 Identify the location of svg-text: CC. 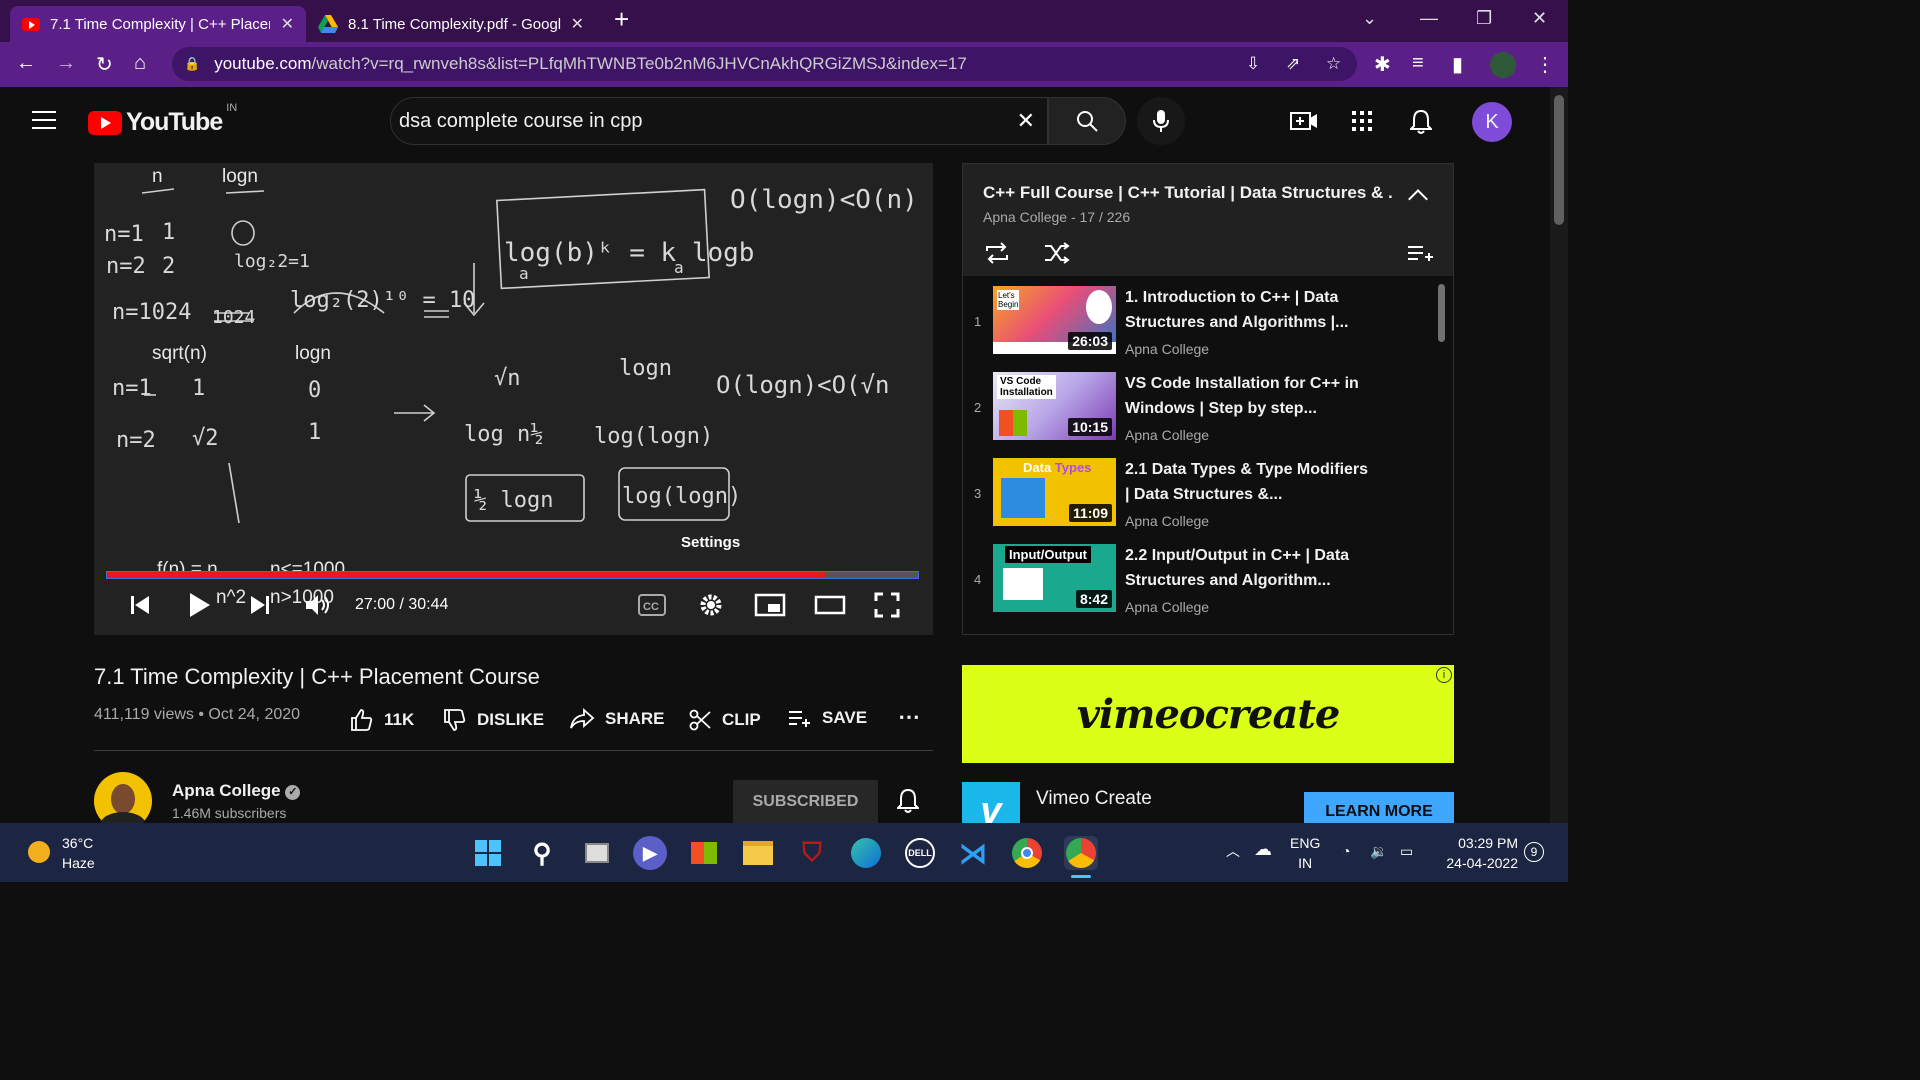
(651, 607).